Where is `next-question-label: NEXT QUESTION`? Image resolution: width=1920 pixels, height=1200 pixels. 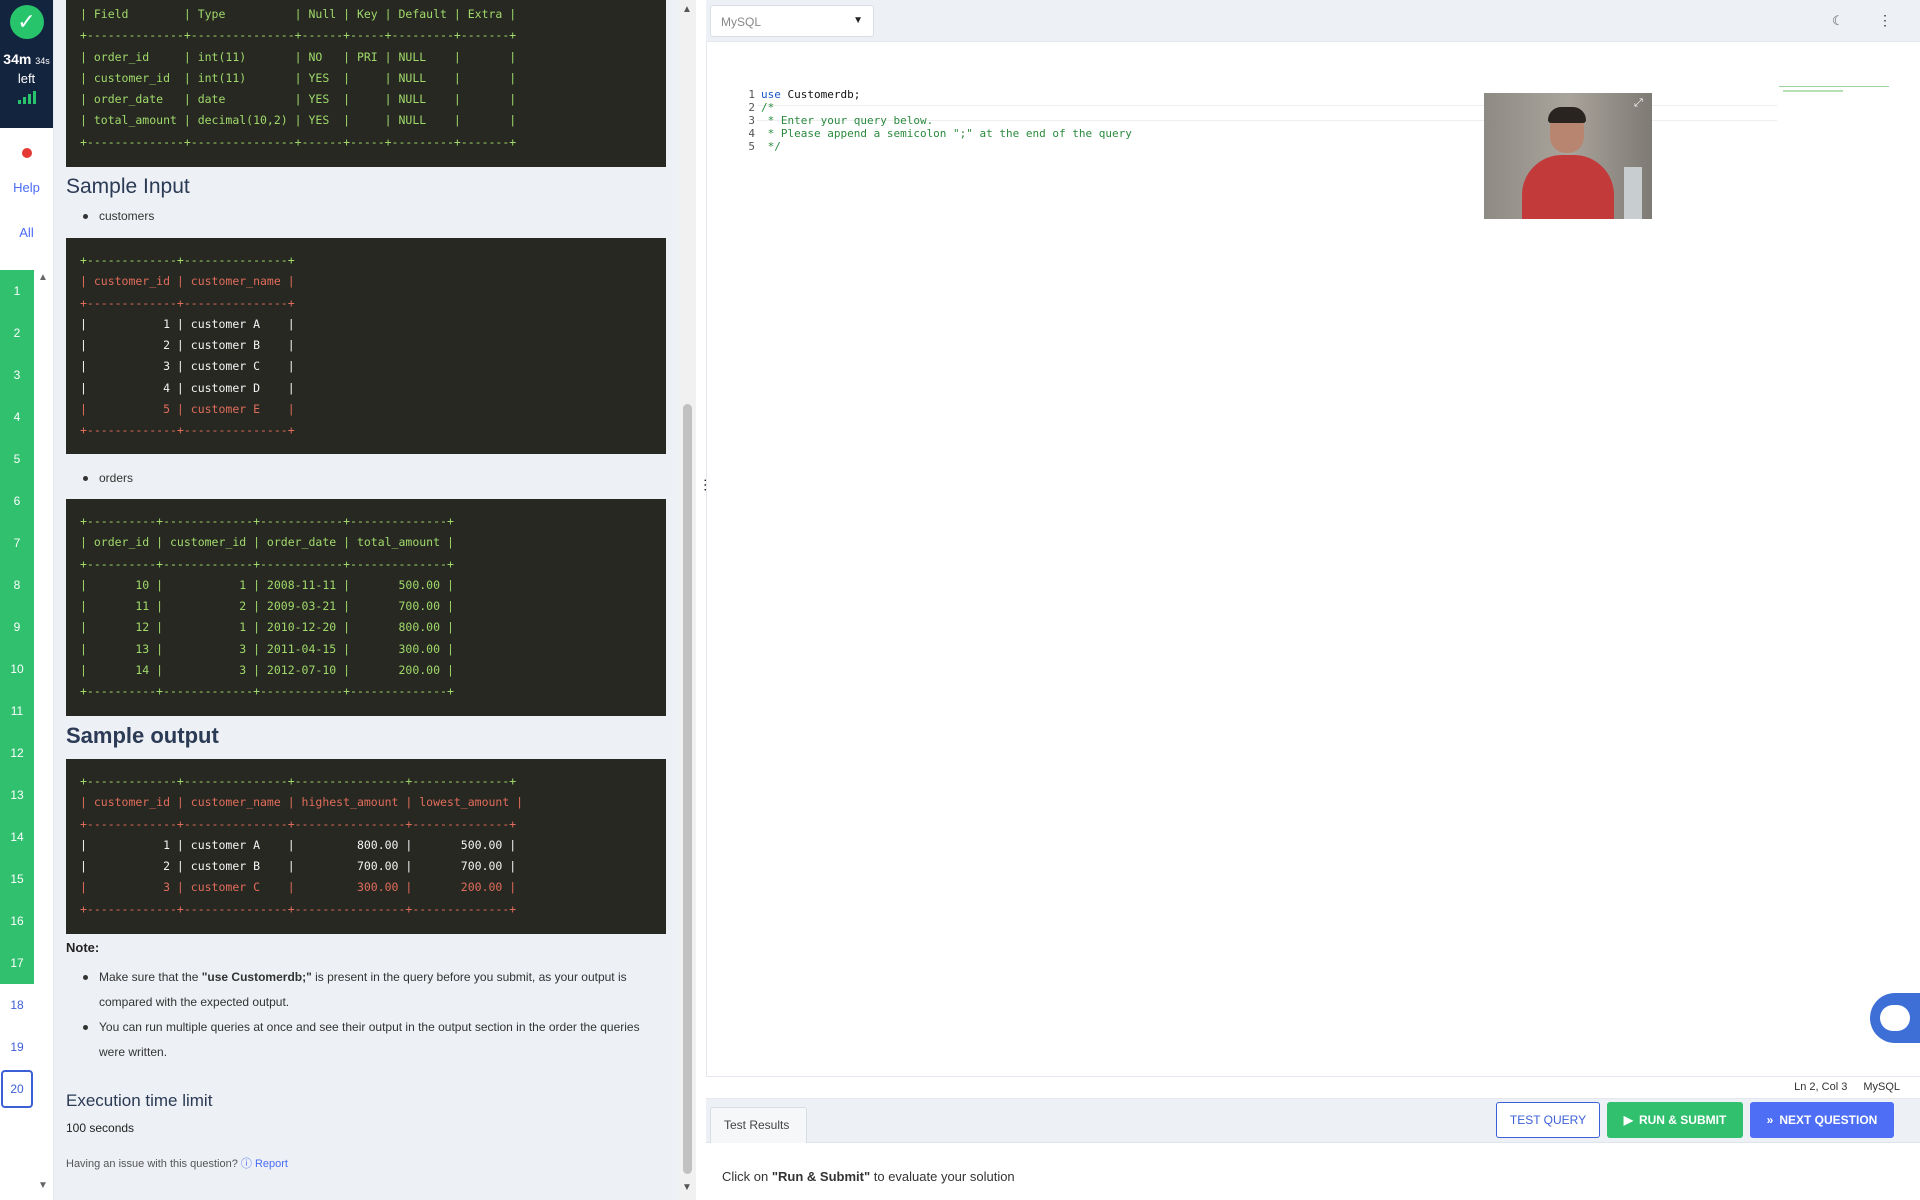 next-question-label: NEXT QUESTION is located at coordinates (1828, 1120).